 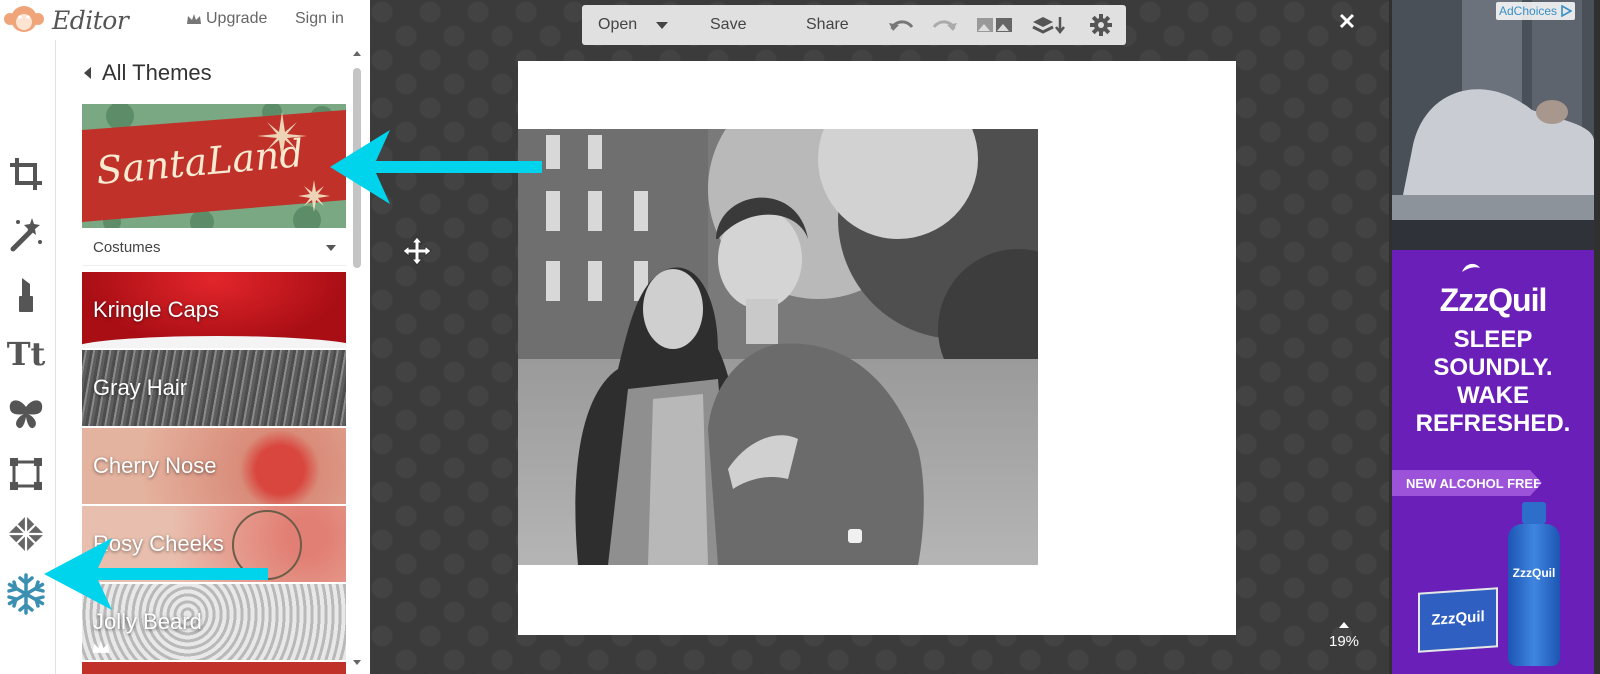 I want to click on sleeping-person-bed-icon, so click(x=1493, y=125).